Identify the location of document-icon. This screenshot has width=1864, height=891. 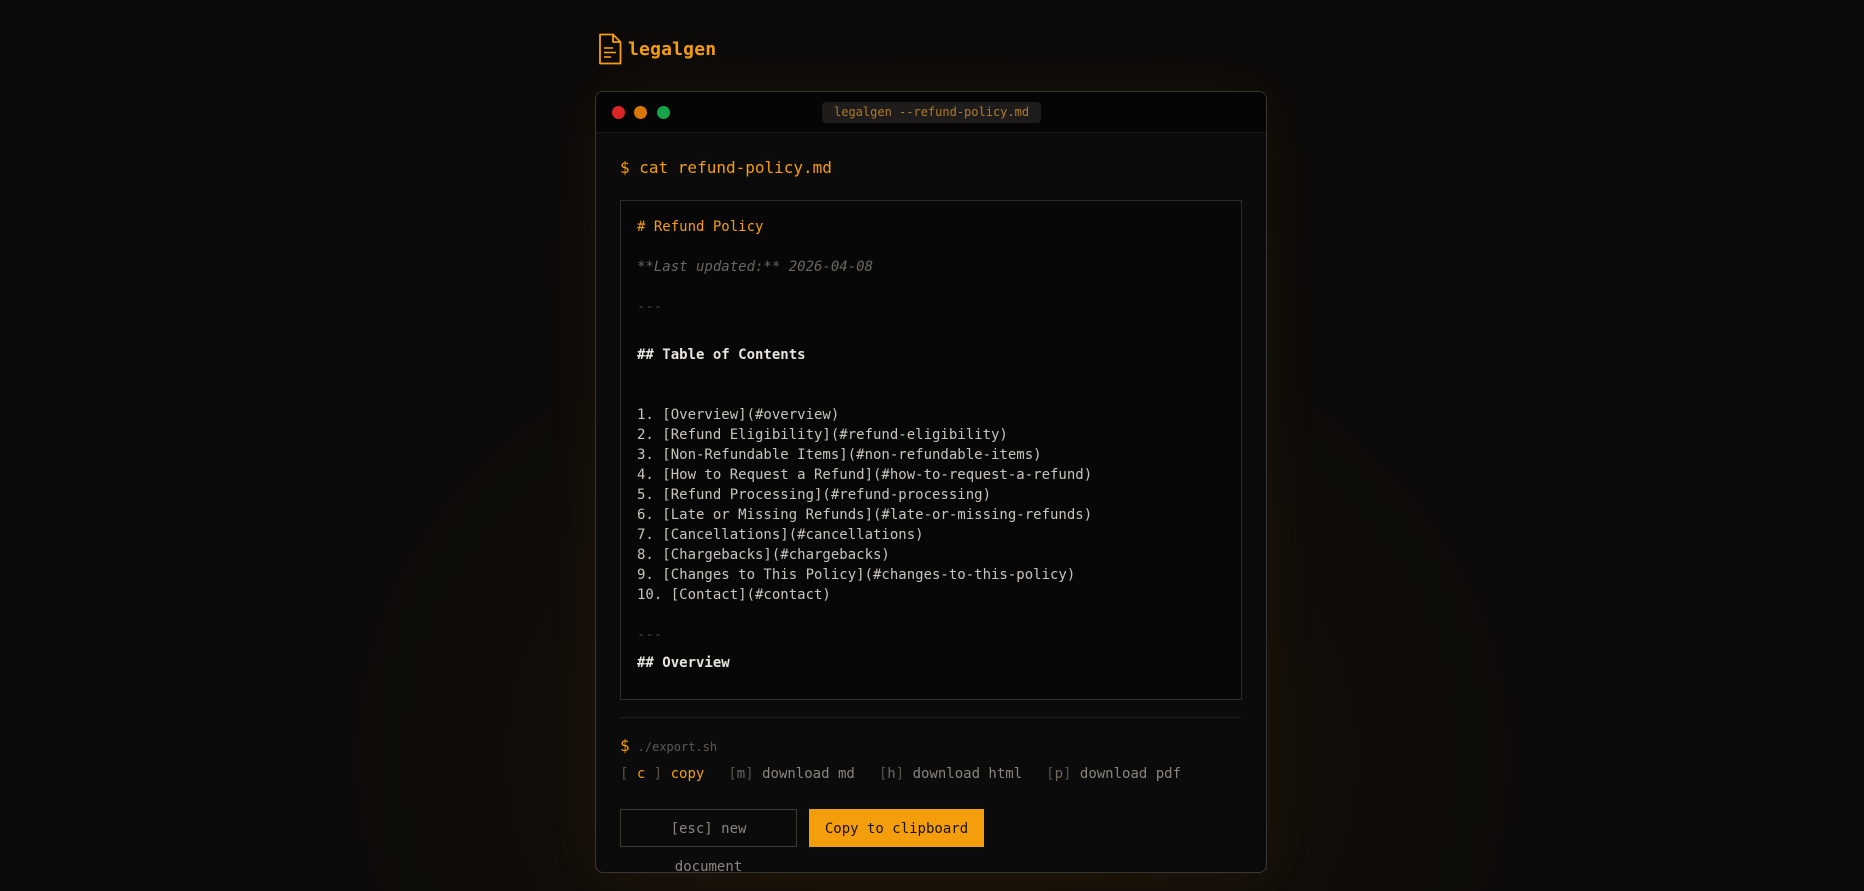
(610, 49).